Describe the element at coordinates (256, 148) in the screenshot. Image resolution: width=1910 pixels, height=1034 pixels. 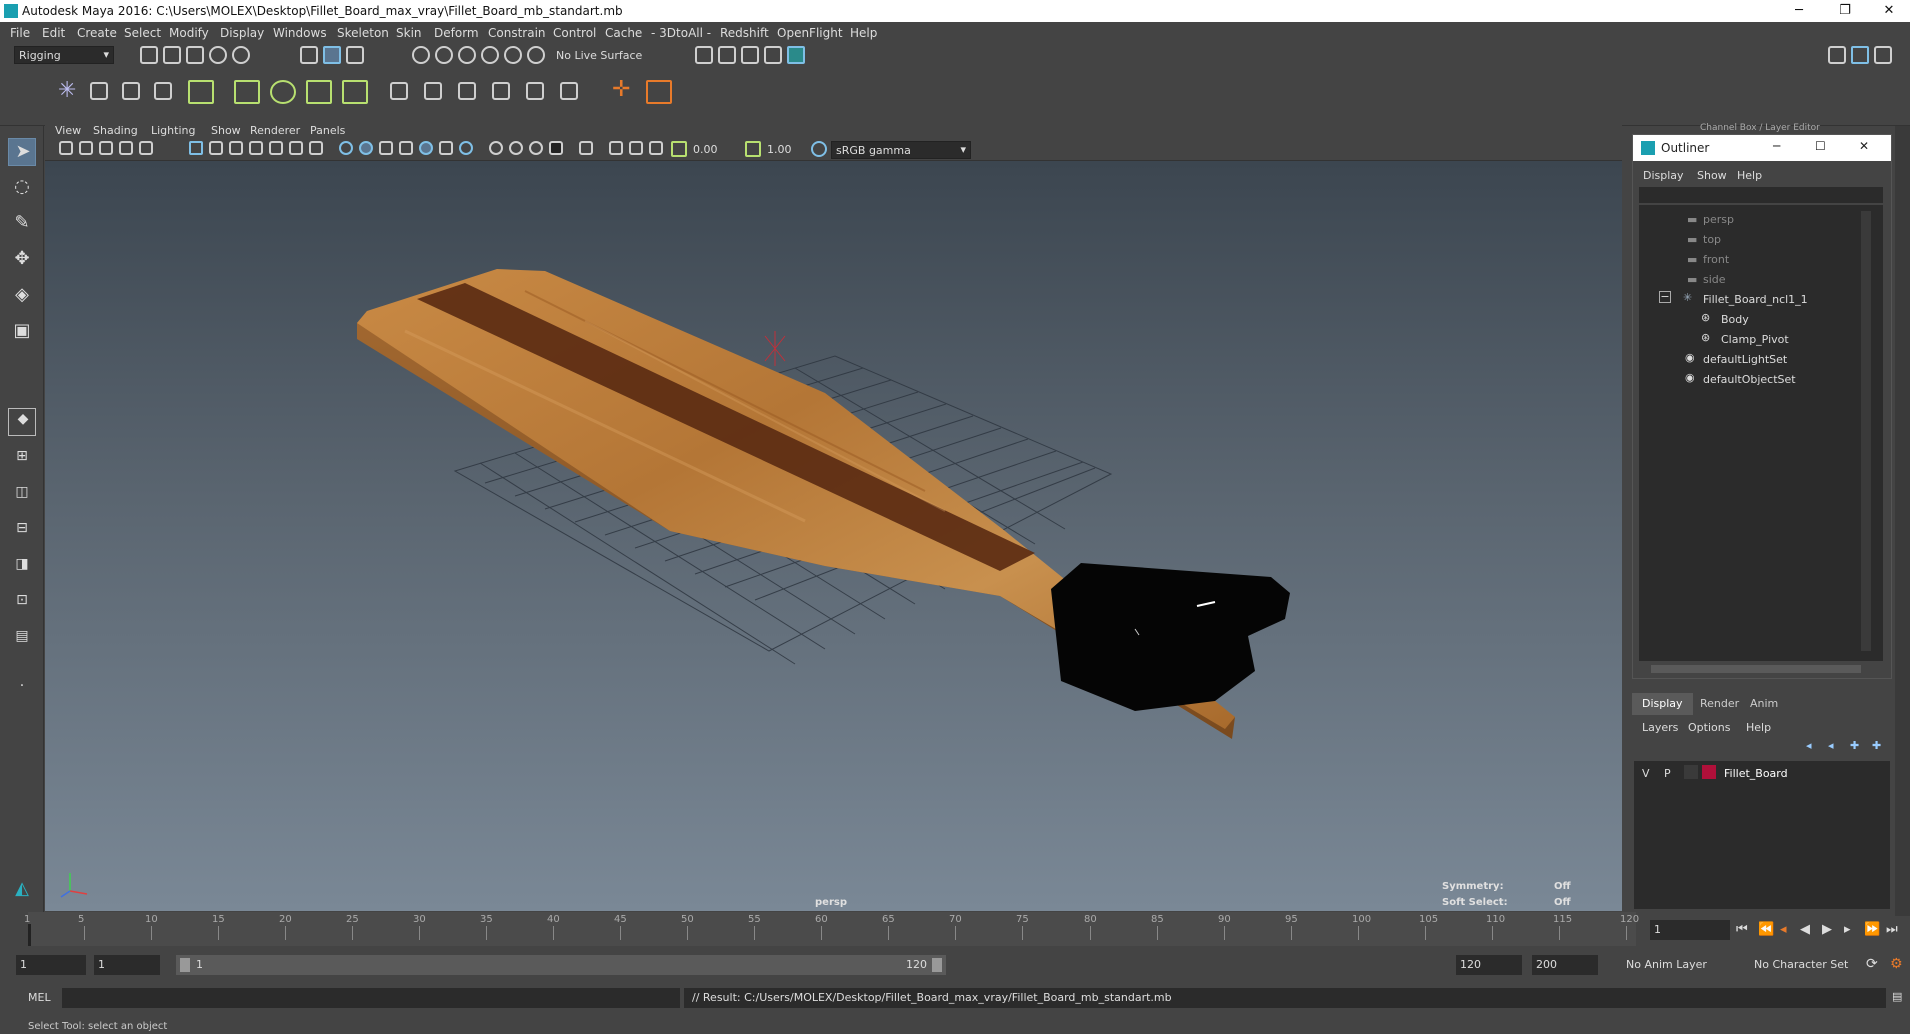
I see `gate-mask-icon` at that location.